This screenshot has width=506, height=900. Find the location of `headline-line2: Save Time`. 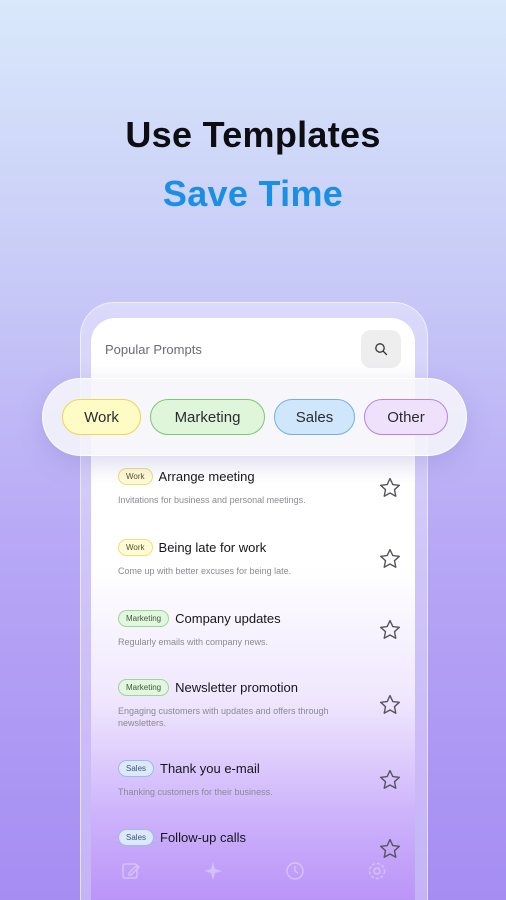

headline-line2: Save Time is located at coordinates (253, 193).